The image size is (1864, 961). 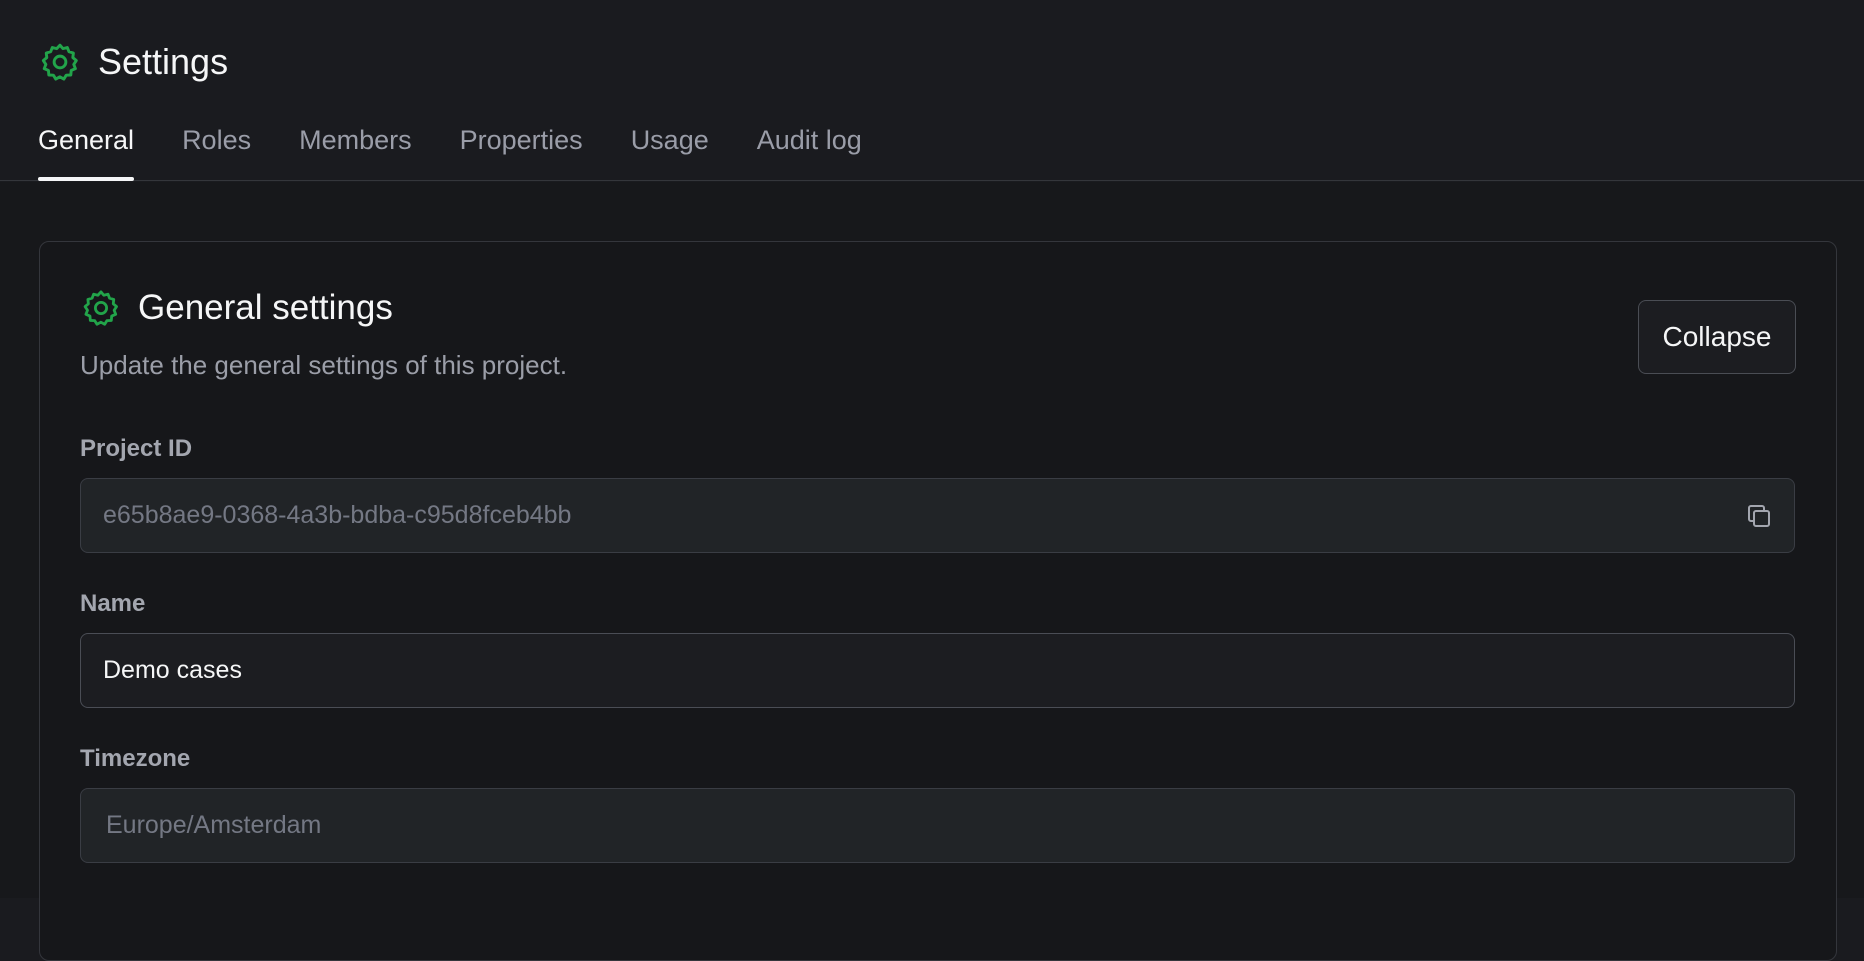 What do you see at coordinates (937, 515) in the screenshot?
I see `project-id-field: e65b8ae9-0368-4a3b-bdba-c95d8fceb4bb` at bounding box center [937, 515].